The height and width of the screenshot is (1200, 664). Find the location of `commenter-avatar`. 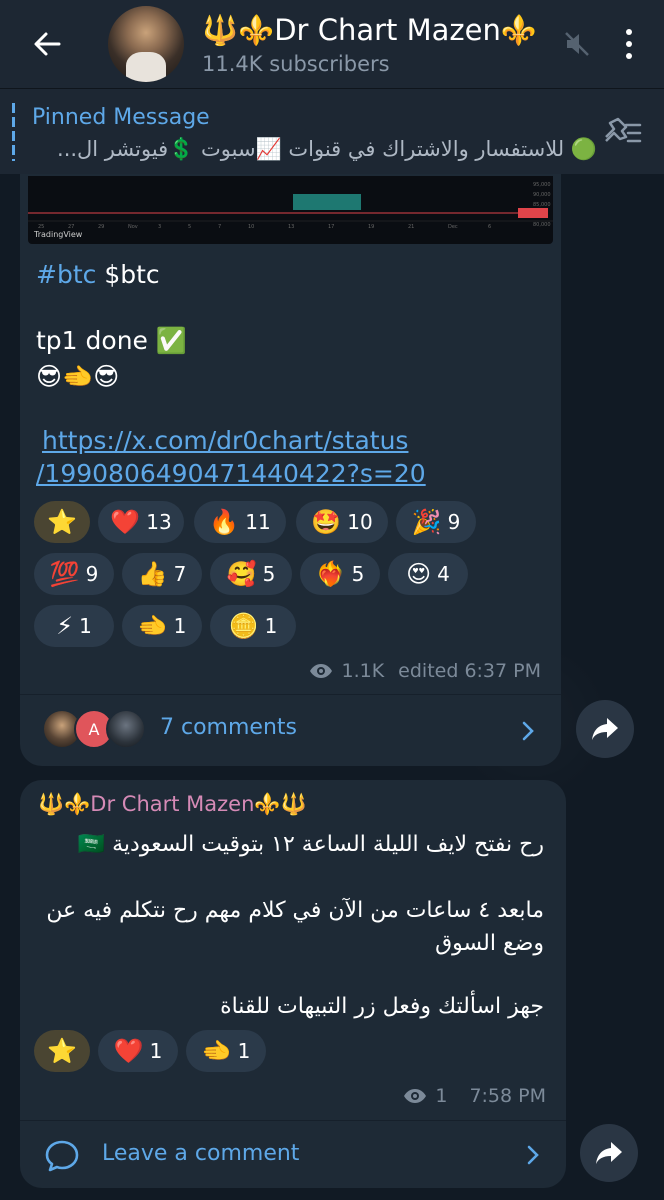

commenter-avatar is located at coordinates (126, 729).